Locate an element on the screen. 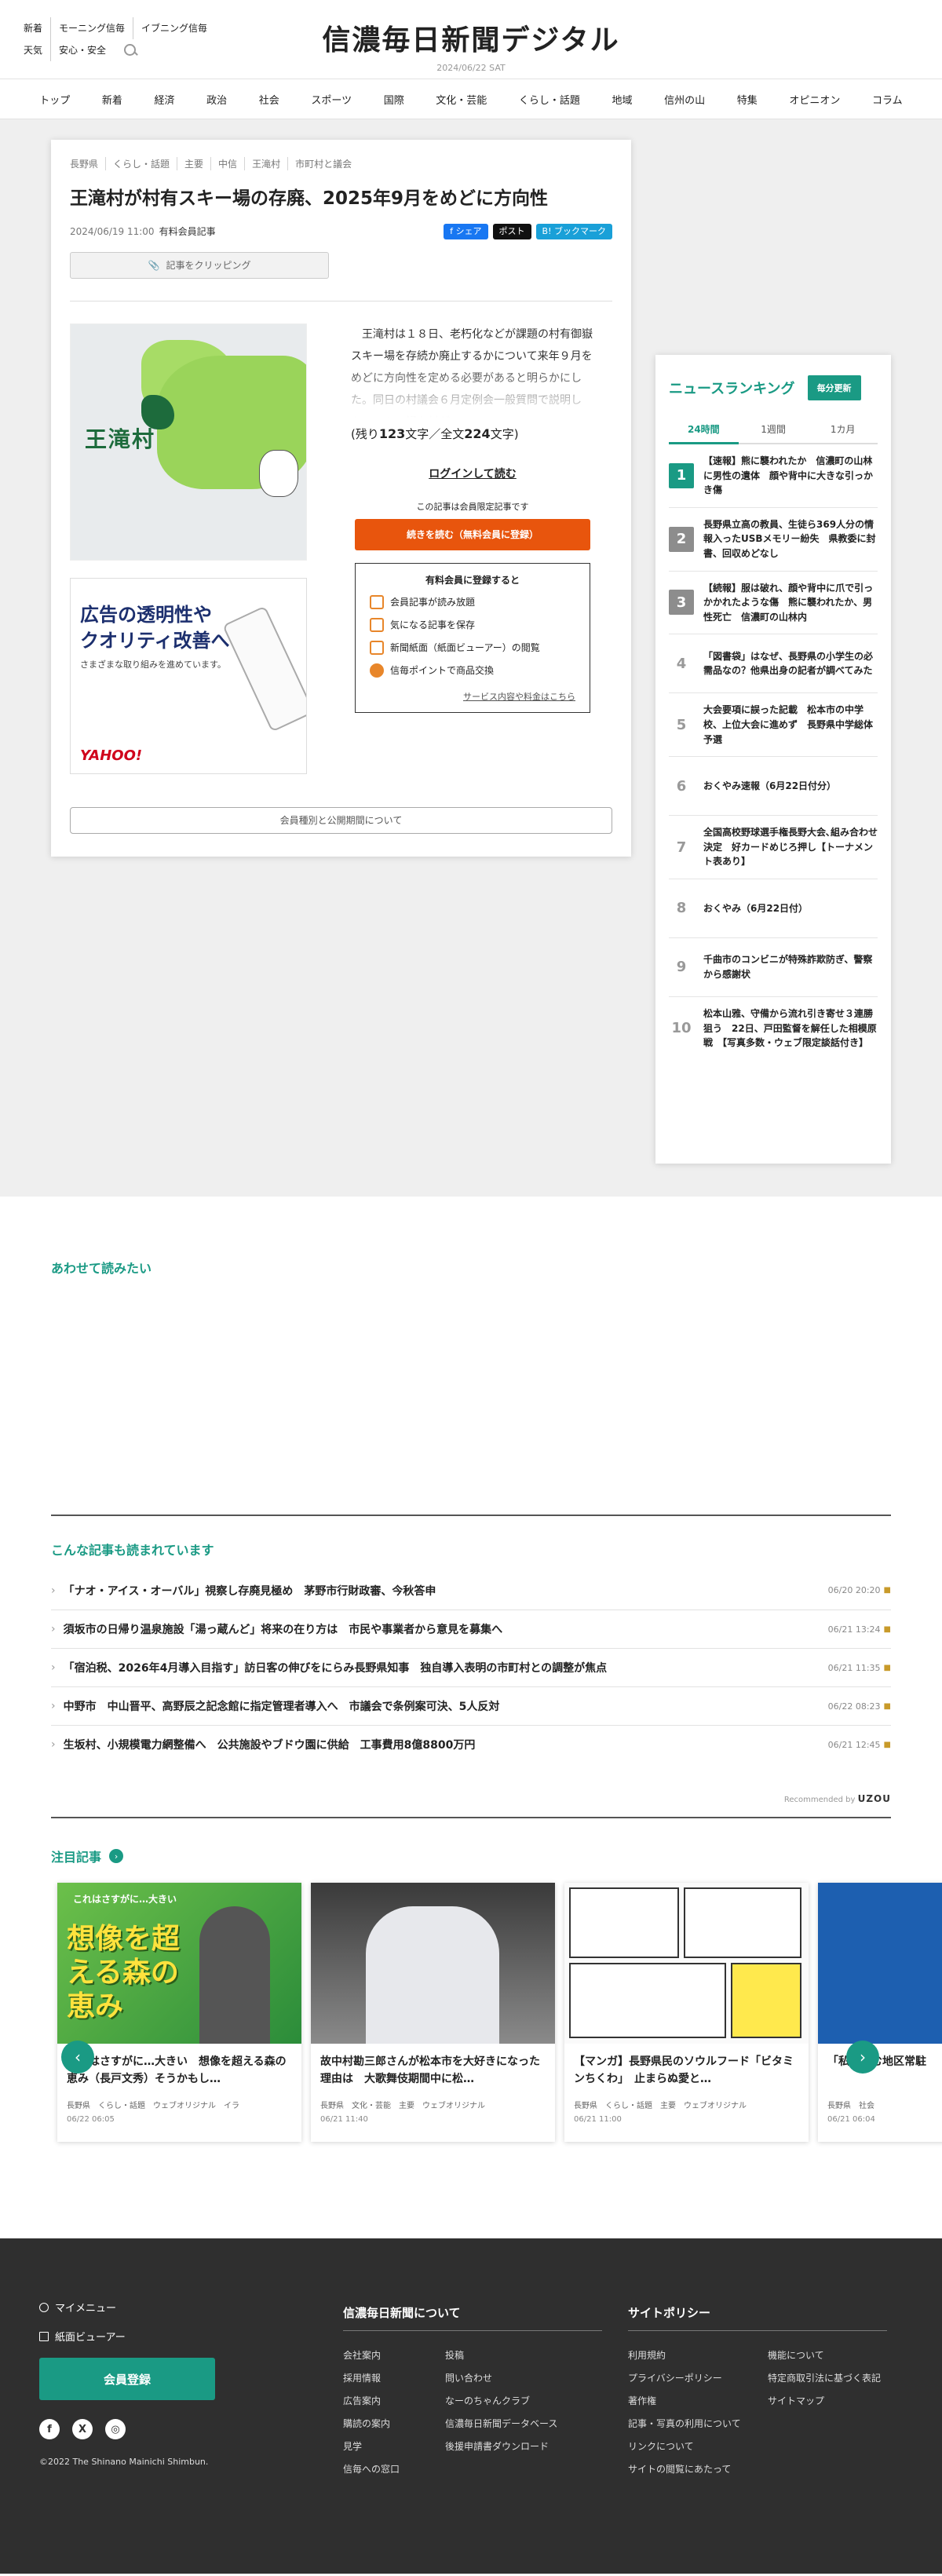  footer-link: 著作権 is located at coordinates (698, 2400).